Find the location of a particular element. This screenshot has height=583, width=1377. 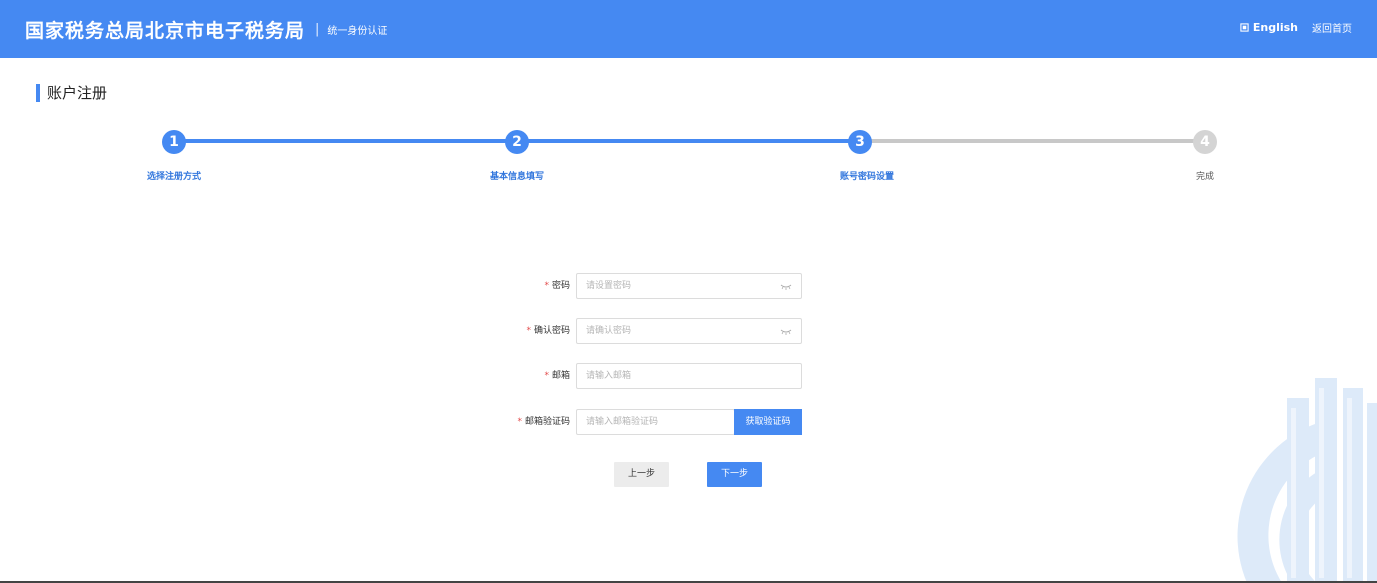

password-row: * 密码 is located at coordinates (688, 286).